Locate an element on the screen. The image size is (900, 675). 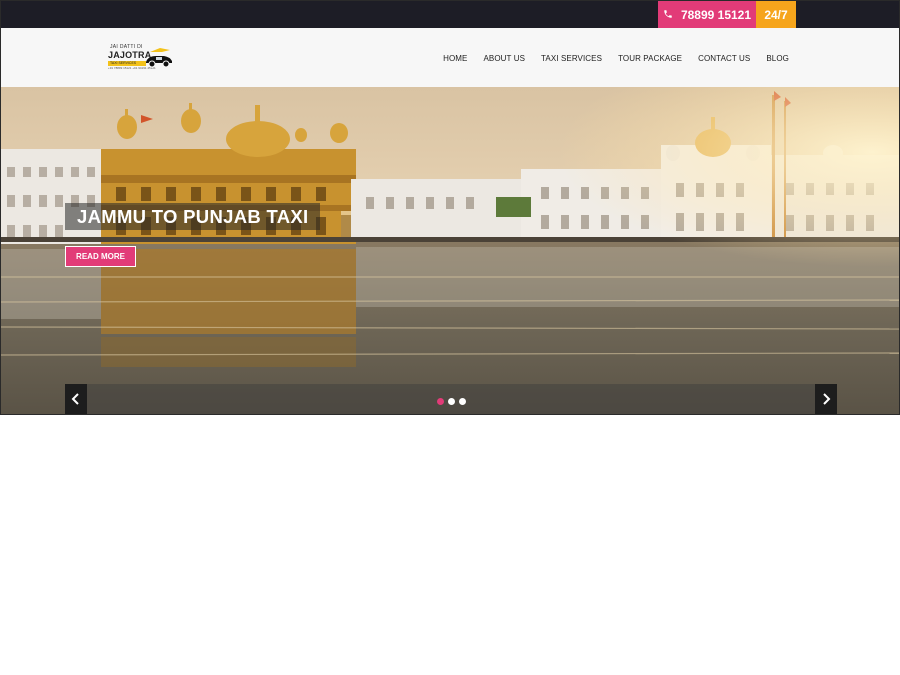
phone-icon is located at coordinates (668, 15).